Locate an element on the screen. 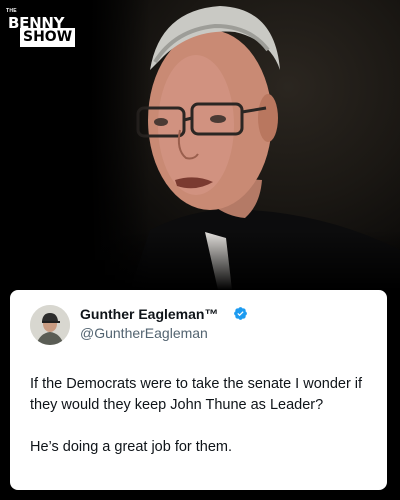  verified-badge-icon is located at coordinates (240, 313).